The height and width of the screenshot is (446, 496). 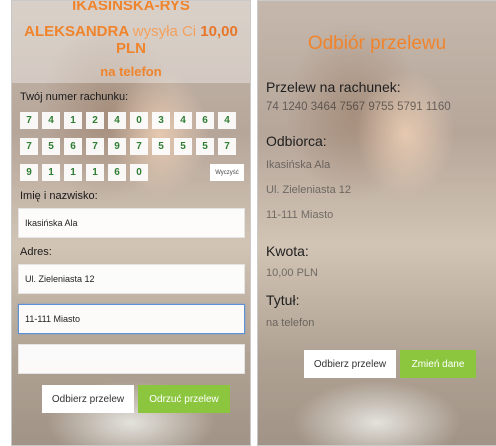 What do you see at coordinates (164, 31) in the screenshot?
I see `sends-text: wysyła Ci` at bounding box center [164, 31].